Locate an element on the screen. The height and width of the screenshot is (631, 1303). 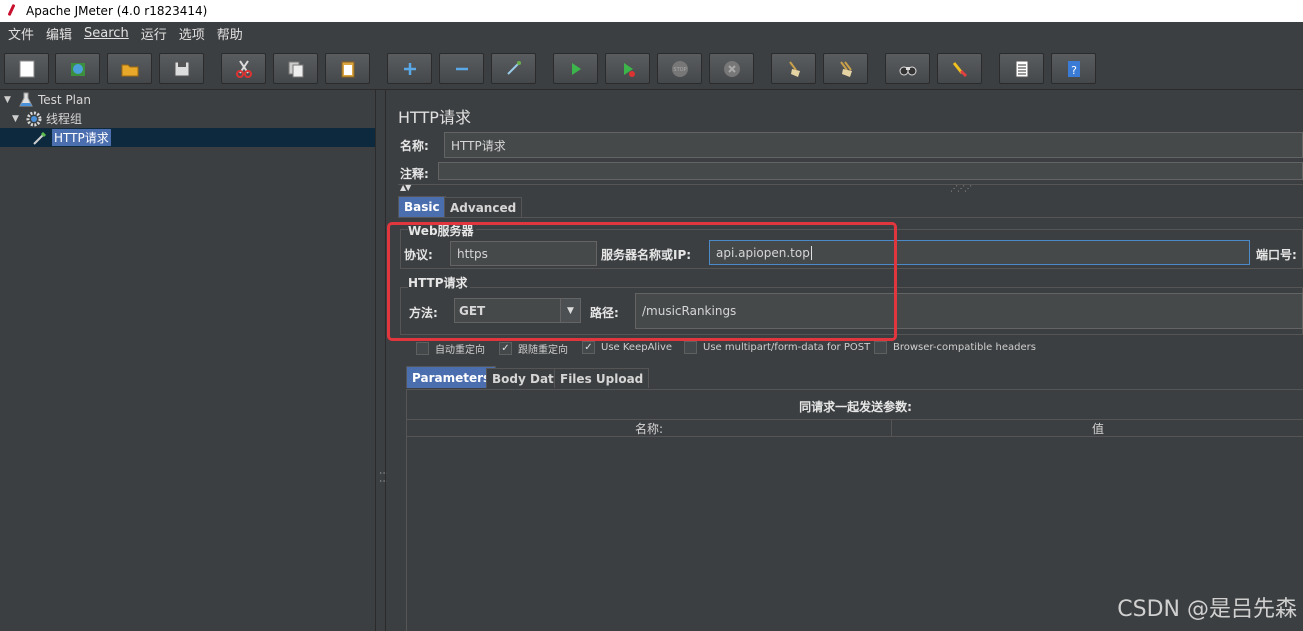
function-helper-button is located at coordinates (1021, 68).